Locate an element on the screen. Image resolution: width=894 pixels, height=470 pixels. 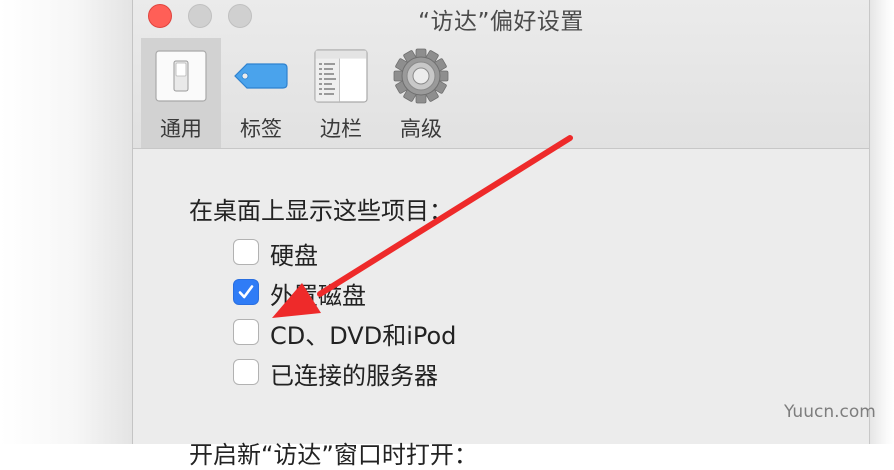
cds-dvds-ipods-checkbox is located at coordinates (246, 332).